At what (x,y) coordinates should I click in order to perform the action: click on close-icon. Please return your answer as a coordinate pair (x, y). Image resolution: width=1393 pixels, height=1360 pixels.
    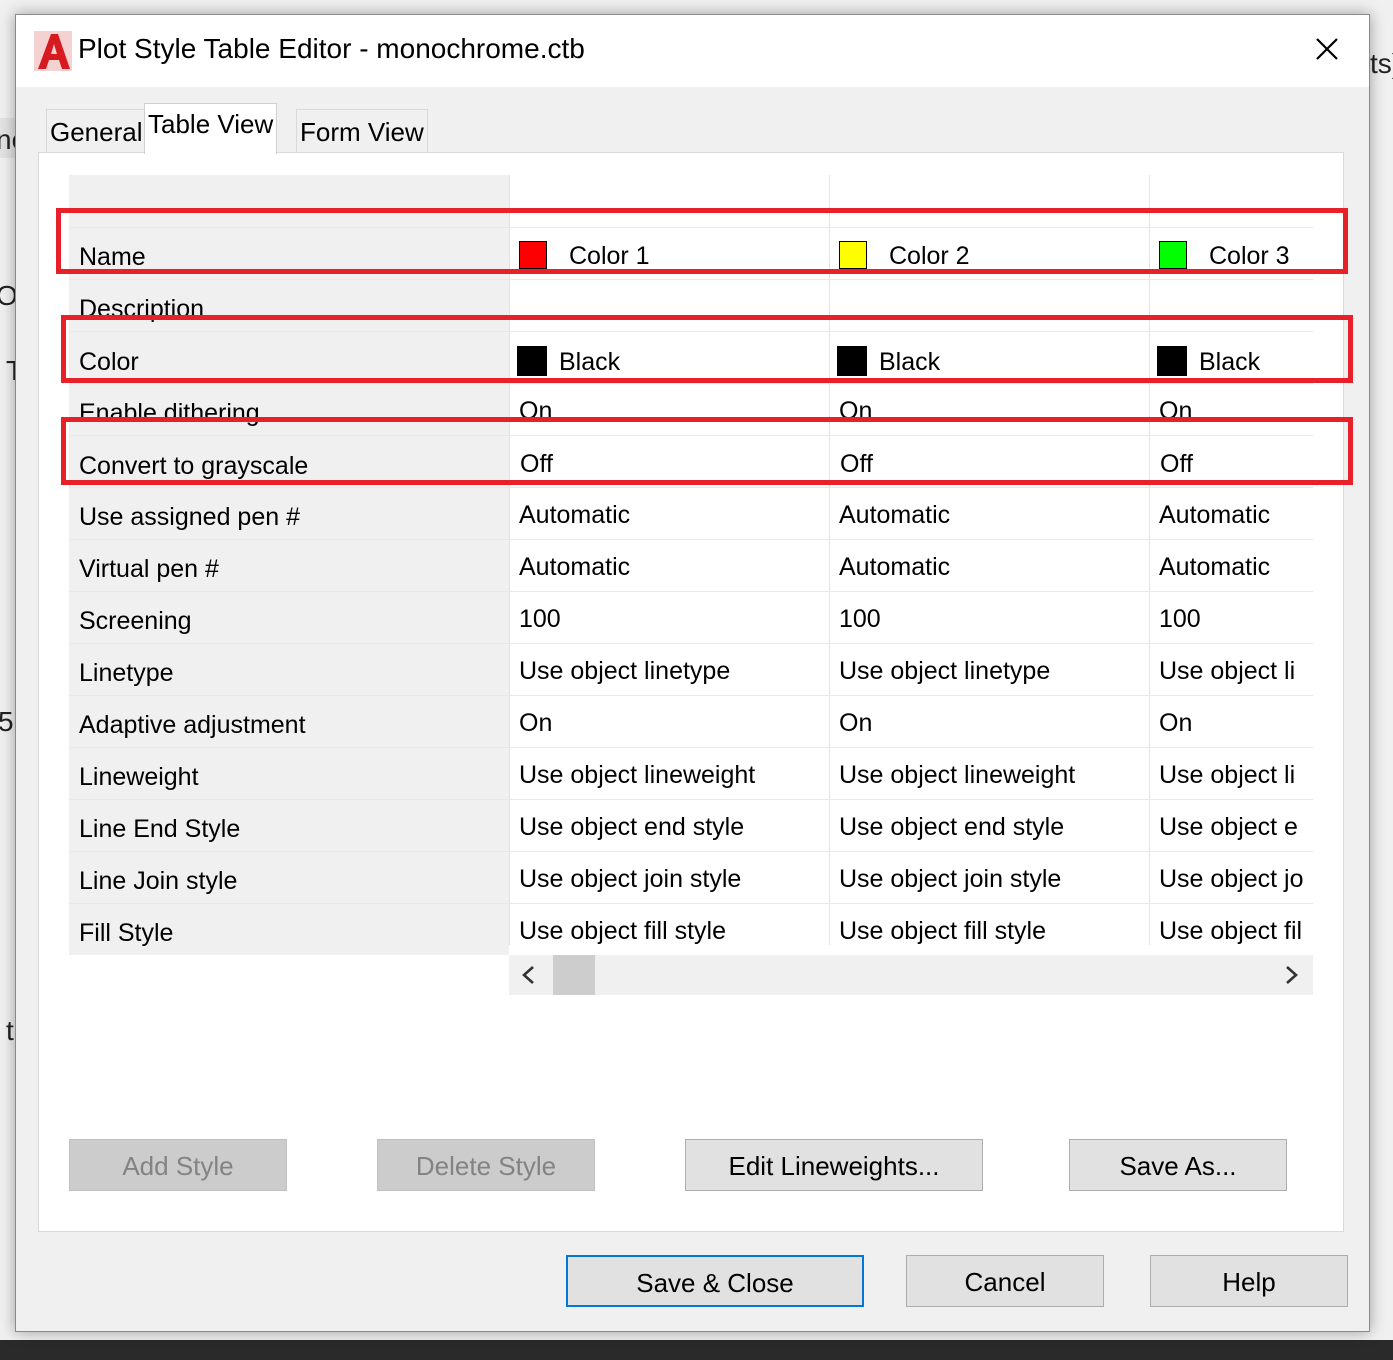
    Looking at the image, I should click on (1327, 49).